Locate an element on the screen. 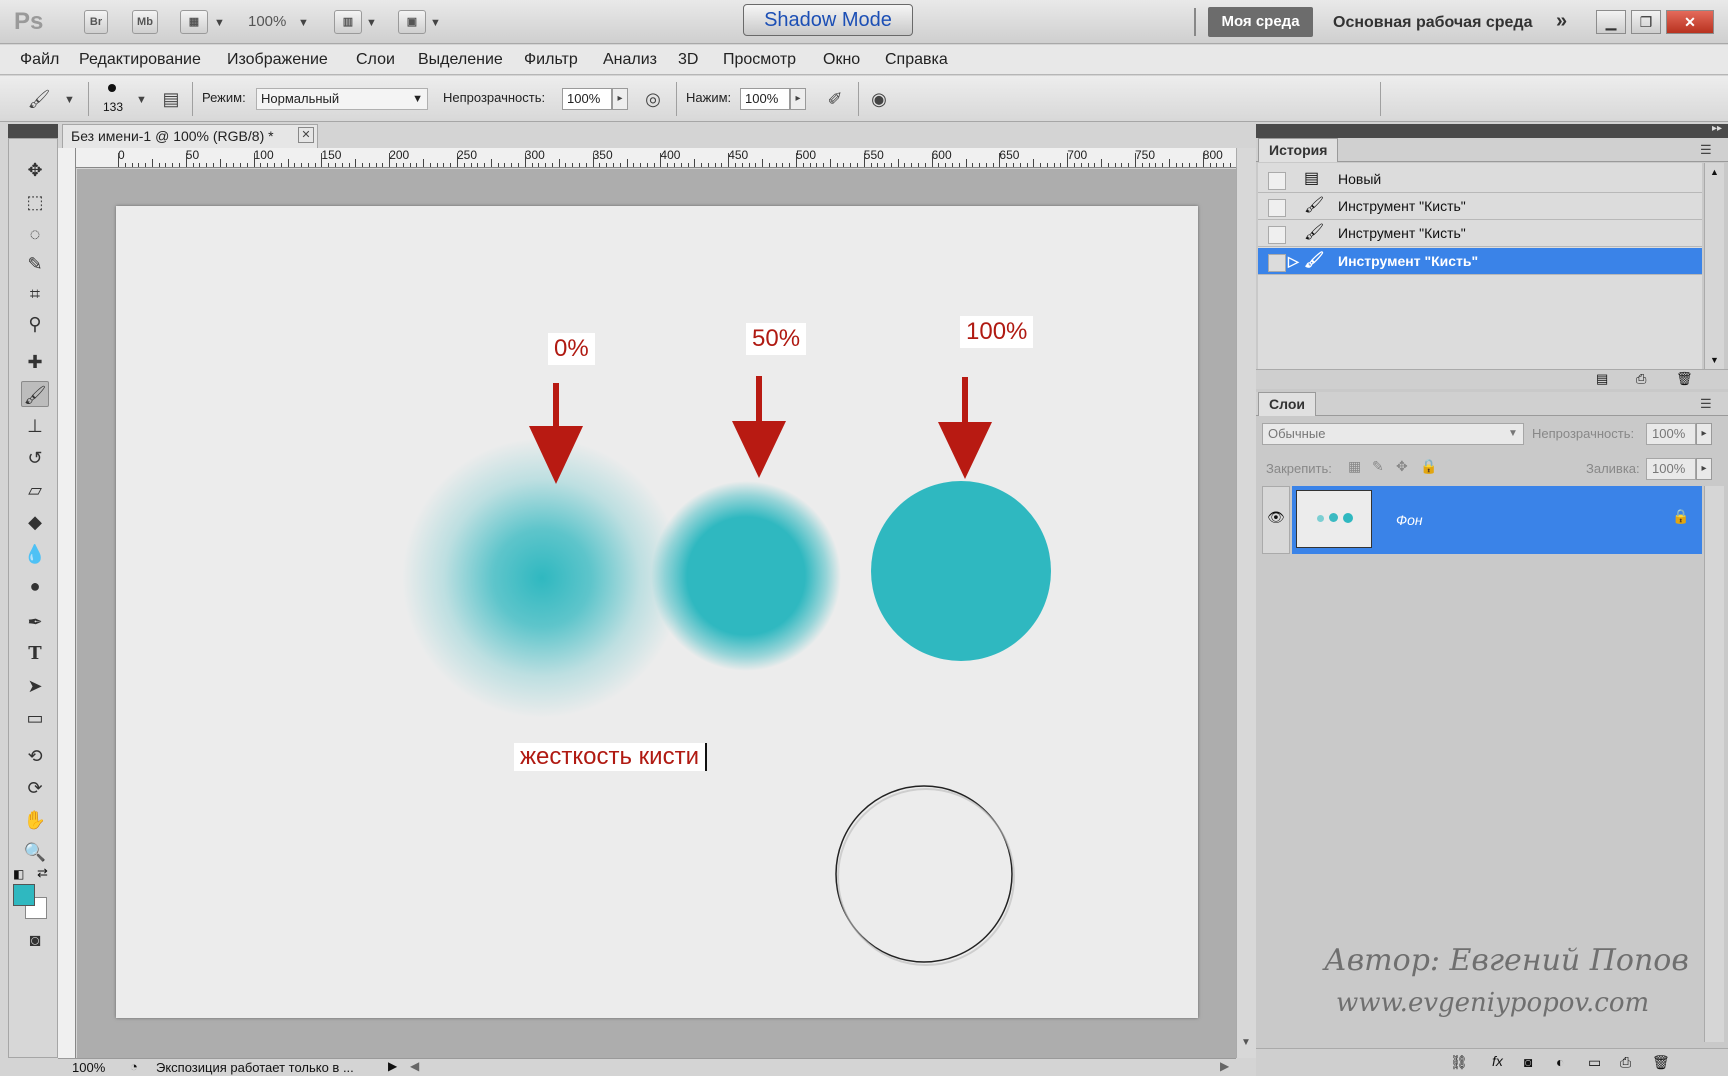 Image resolution: width=1728 pixels, height=1076 pixels. tablet-opacity-pressure-icon: ◎ is located at coordinates (653, 99).